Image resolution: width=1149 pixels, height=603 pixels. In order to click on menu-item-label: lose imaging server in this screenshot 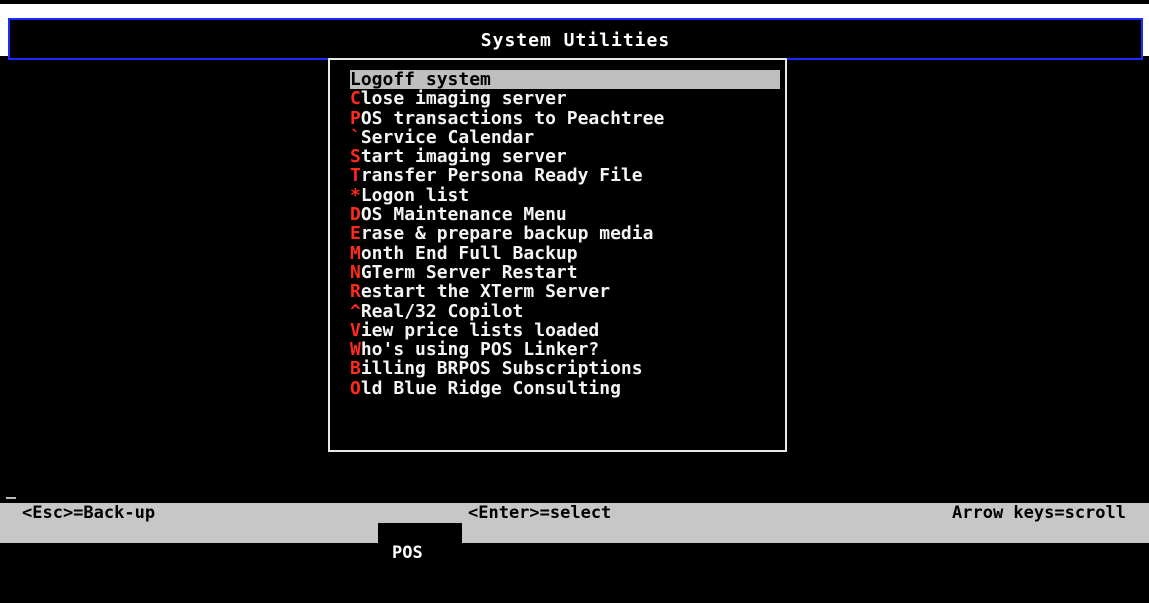, I will do `click(463, 99)`.